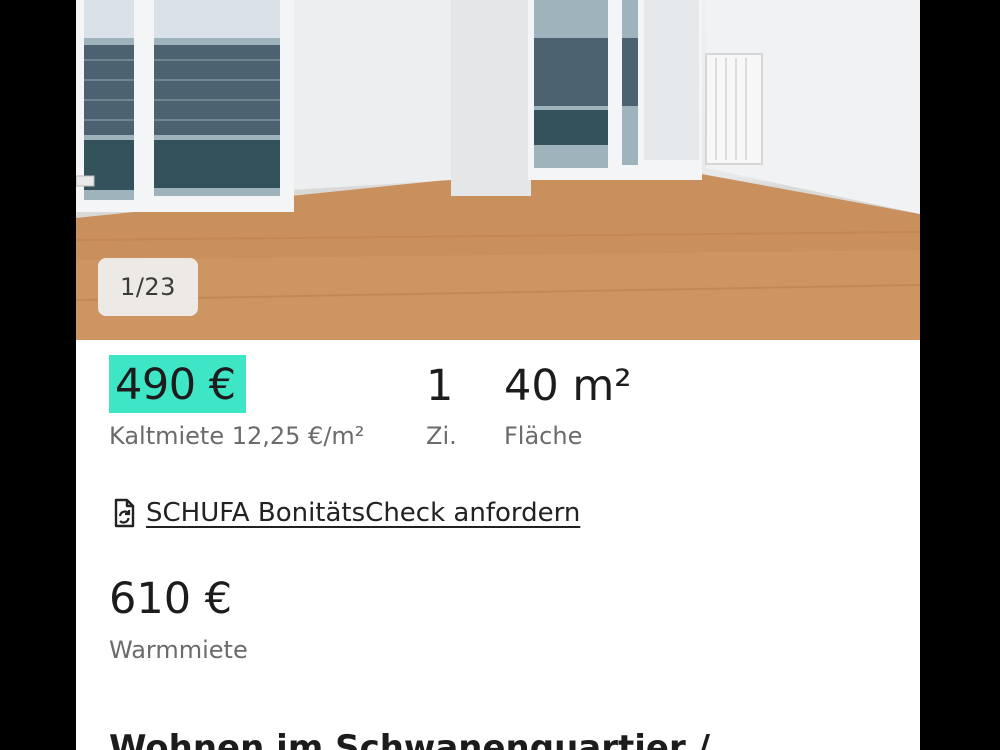 This screenshot has height=750, width=1000. Describe the element at coordinates (568, 386) in the screenshot. I see `area-value: 40 m²` at that location.